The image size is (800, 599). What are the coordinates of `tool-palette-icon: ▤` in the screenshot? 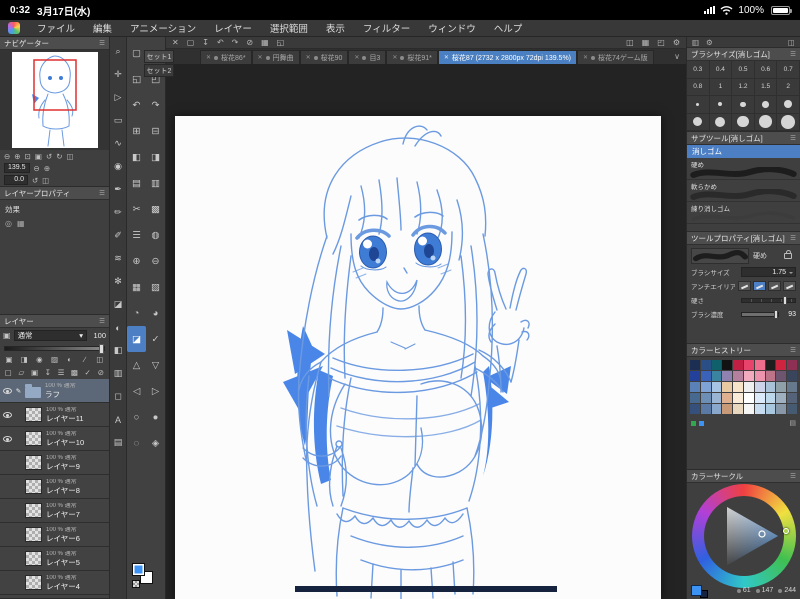 It's located at (136, 183).